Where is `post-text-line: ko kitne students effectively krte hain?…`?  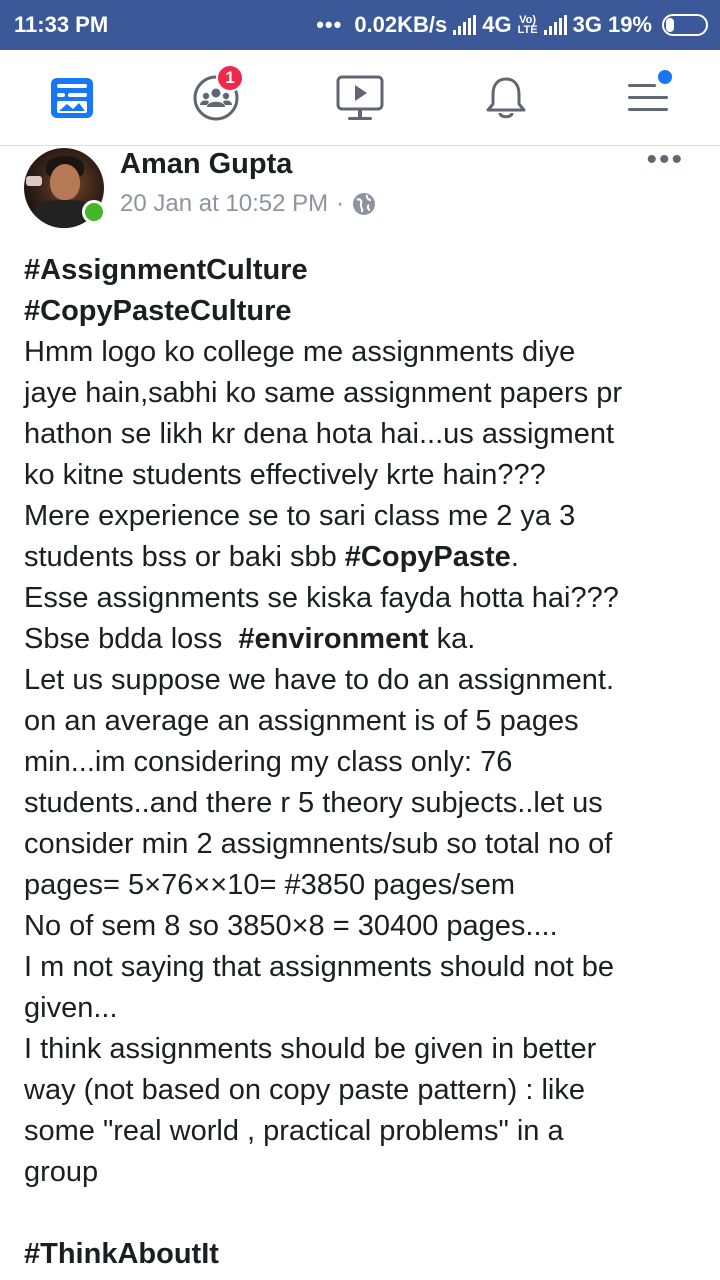
post-text-line: ko kitne students effectively krte hain?… is located at coordinates (364, 475).